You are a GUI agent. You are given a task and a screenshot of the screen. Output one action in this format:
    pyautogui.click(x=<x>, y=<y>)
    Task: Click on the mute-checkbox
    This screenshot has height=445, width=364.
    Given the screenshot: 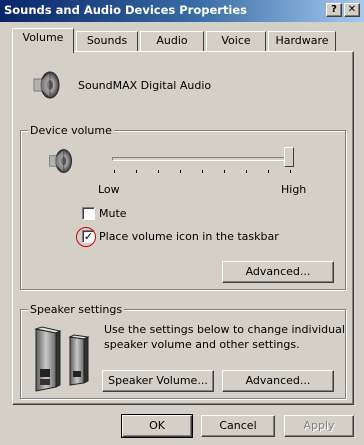 What is the action you would take?
    pyautogui.click(x=88, y=213)
    